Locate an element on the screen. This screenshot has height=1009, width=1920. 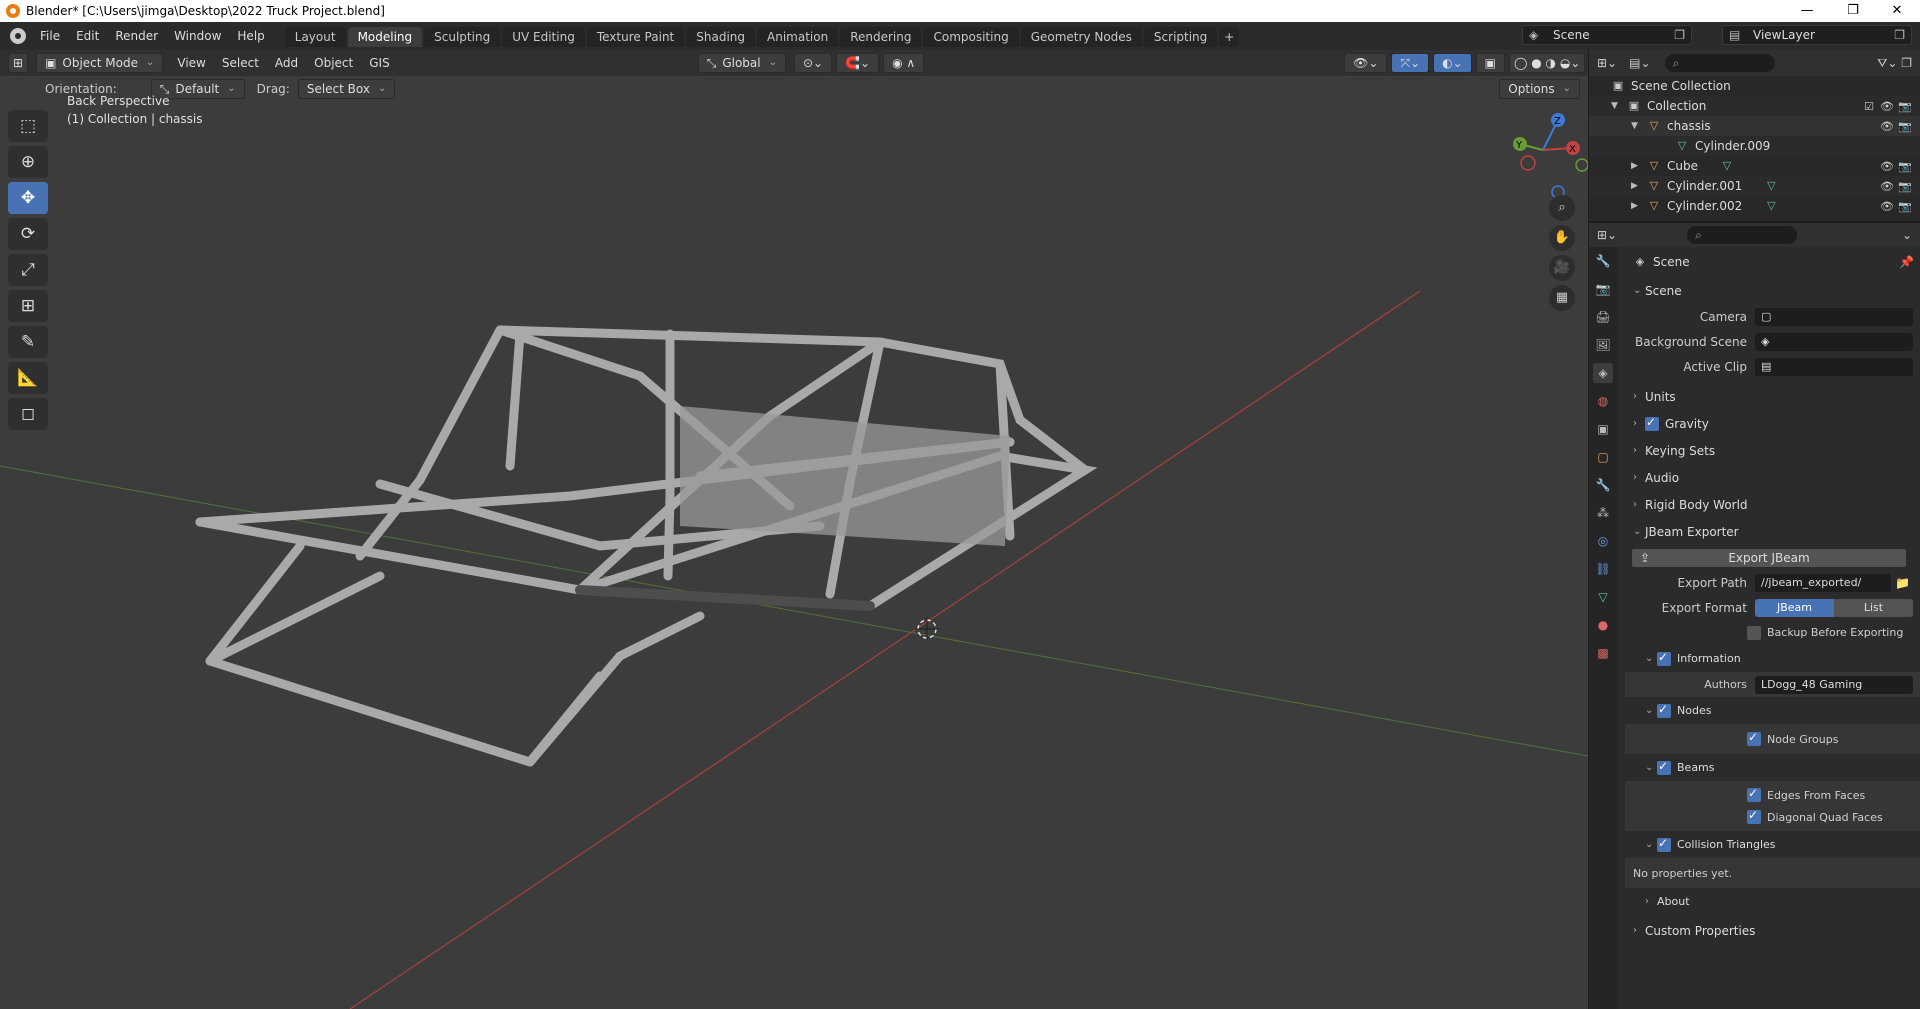
add-cube-tool-icon: ◻ is located at coordinates (28, 414).